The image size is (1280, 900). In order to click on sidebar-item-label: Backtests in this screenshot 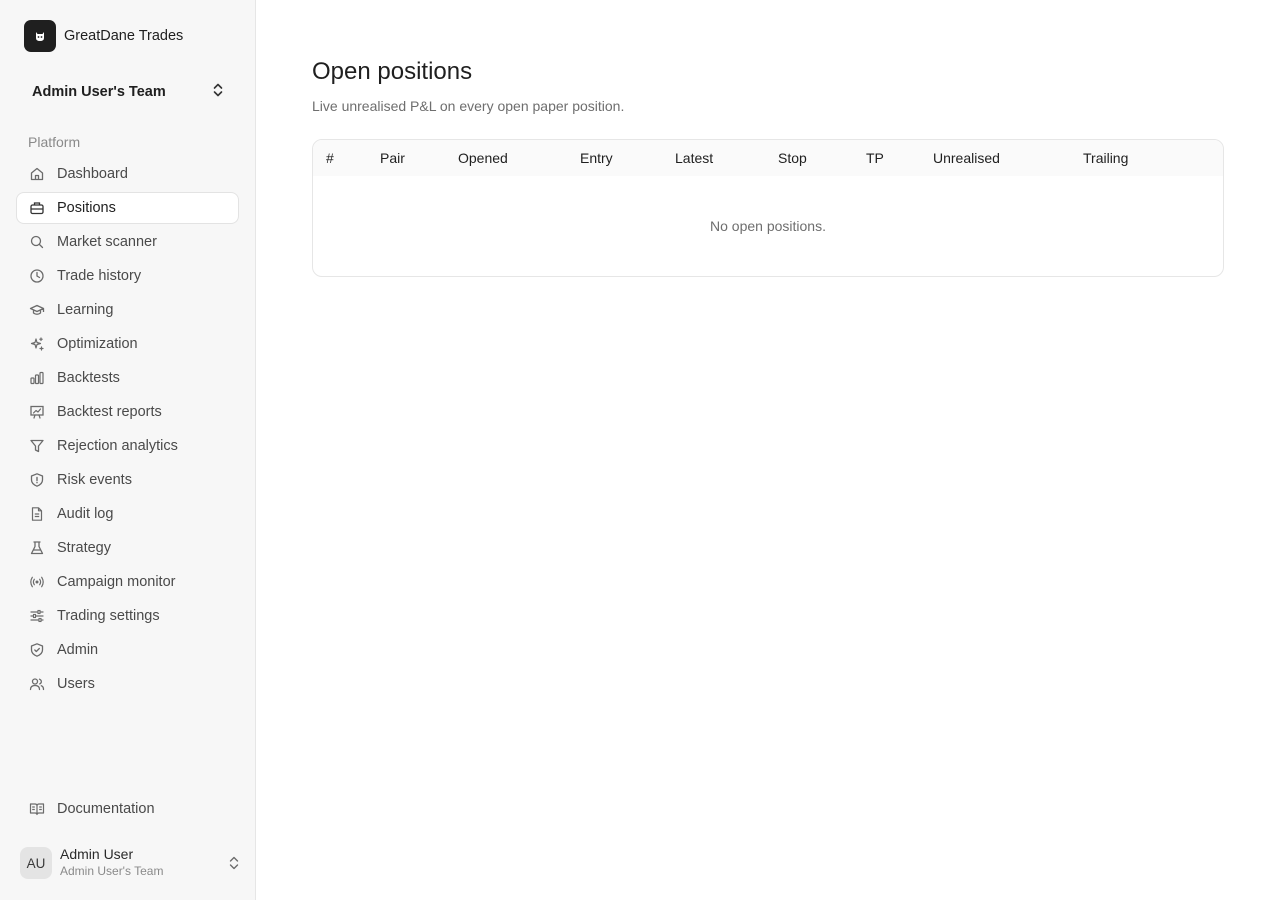, I will do `click(88, 378)`.